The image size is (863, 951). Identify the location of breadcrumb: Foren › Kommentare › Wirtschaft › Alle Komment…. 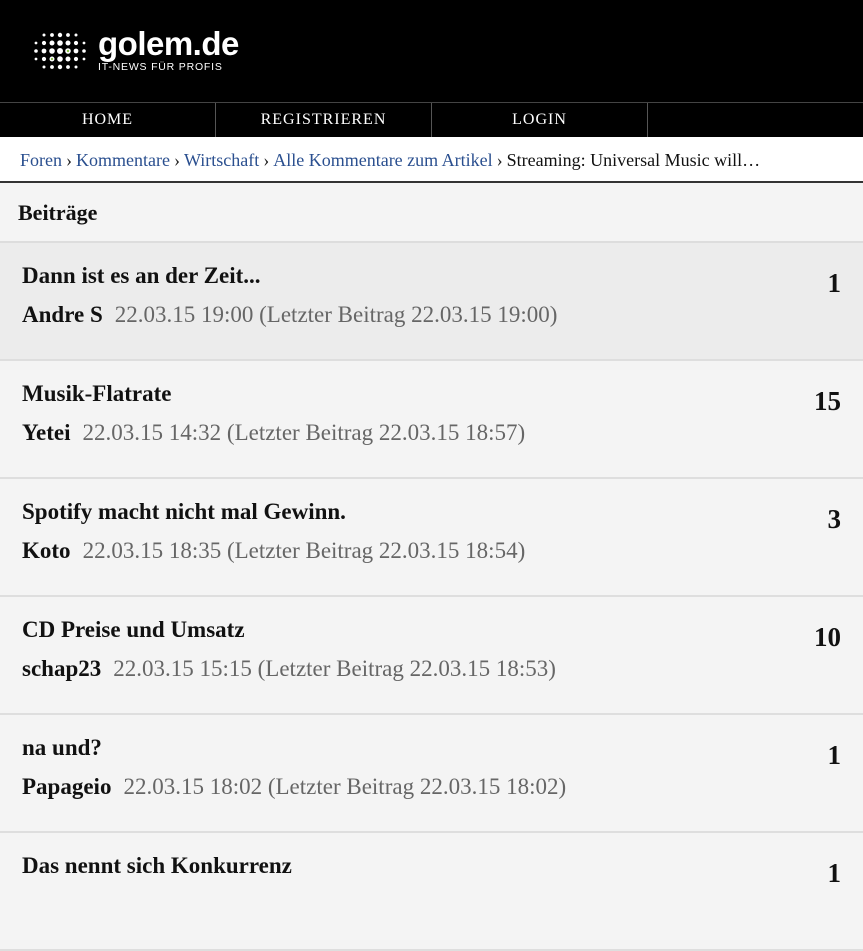
(431, 160).